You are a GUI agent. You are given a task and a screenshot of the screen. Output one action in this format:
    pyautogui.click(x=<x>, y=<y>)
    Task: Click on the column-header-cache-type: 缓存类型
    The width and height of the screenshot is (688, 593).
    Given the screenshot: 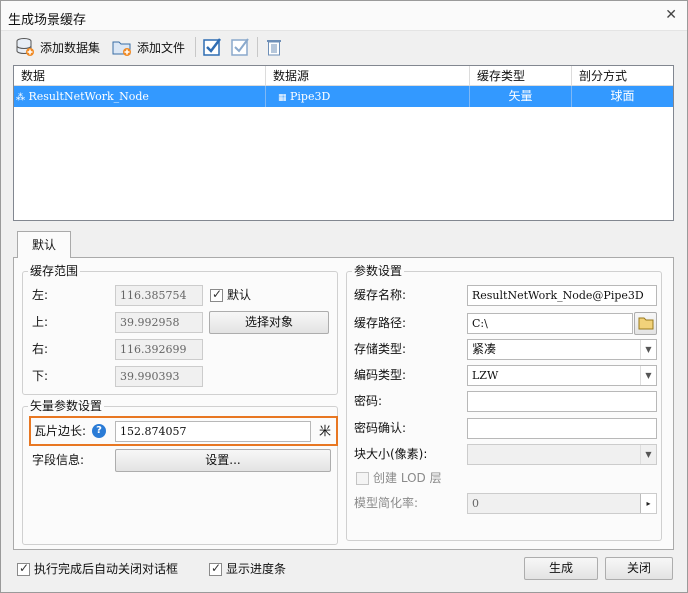 What is the action you would take?
    pyautogui.click(x=521, y=76)
    